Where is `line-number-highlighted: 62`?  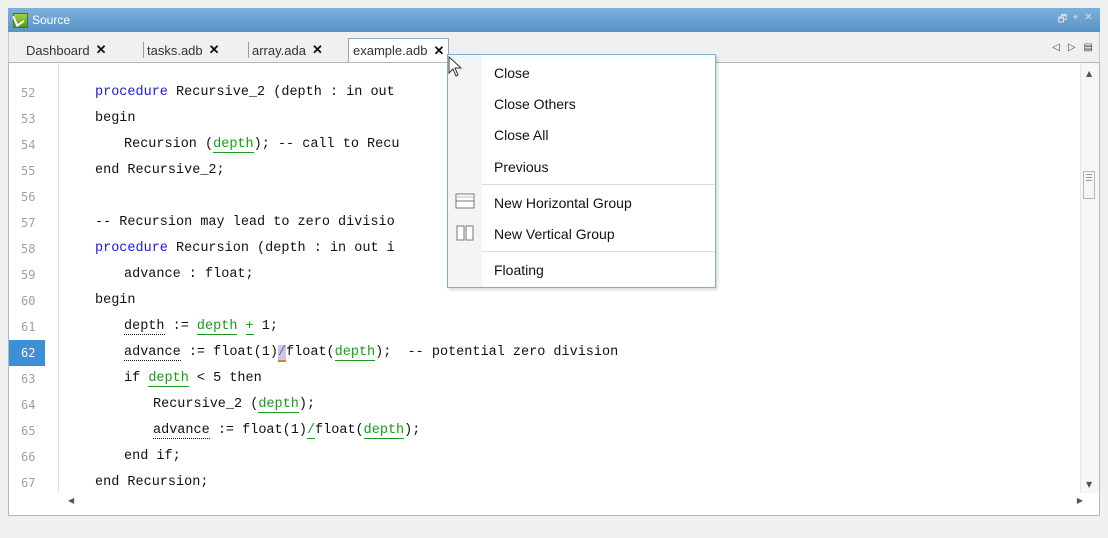
line-number-highlighted: 62 is located at coordinates (27, 353).